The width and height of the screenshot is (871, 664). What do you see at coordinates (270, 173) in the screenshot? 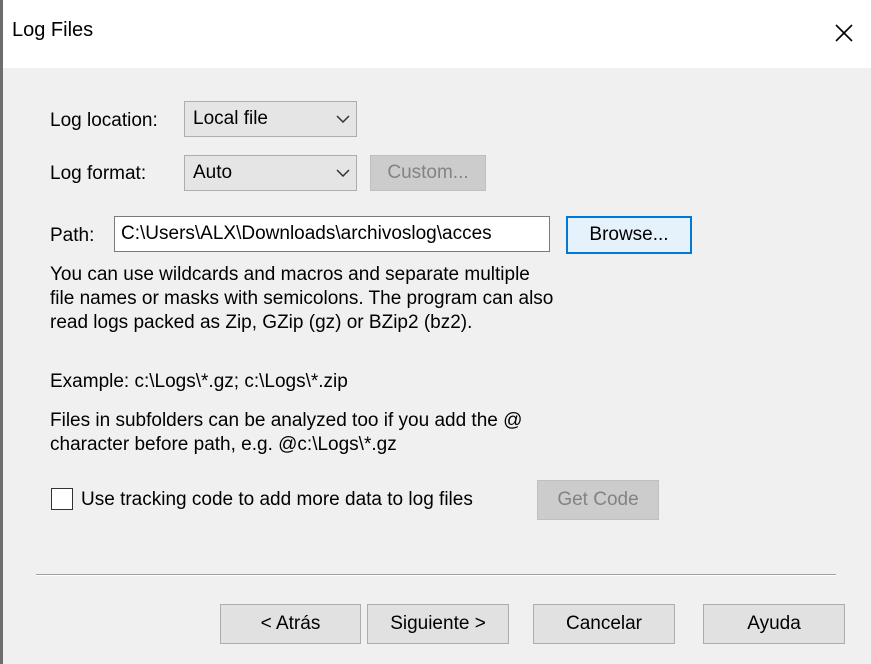
I see `log-format-select: Auto` at bounding box center [270, 173].